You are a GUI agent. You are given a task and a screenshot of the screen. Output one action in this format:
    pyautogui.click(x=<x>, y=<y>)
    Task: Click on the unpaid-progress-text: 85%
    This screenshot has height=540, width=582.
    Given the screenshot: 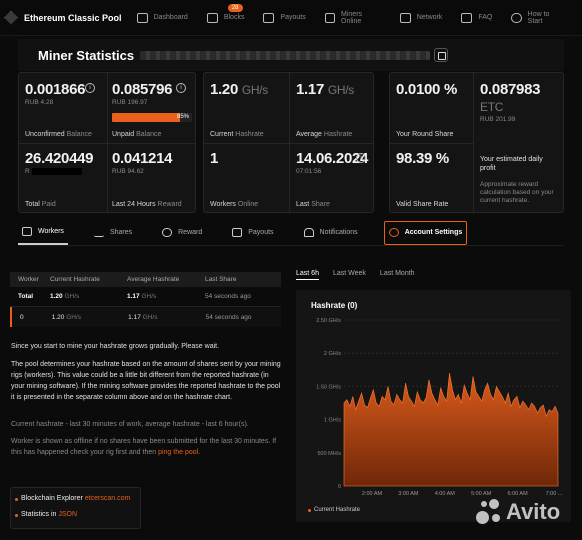 What is the action you would take?
    pyautogui.click(x=182, y=117)
    